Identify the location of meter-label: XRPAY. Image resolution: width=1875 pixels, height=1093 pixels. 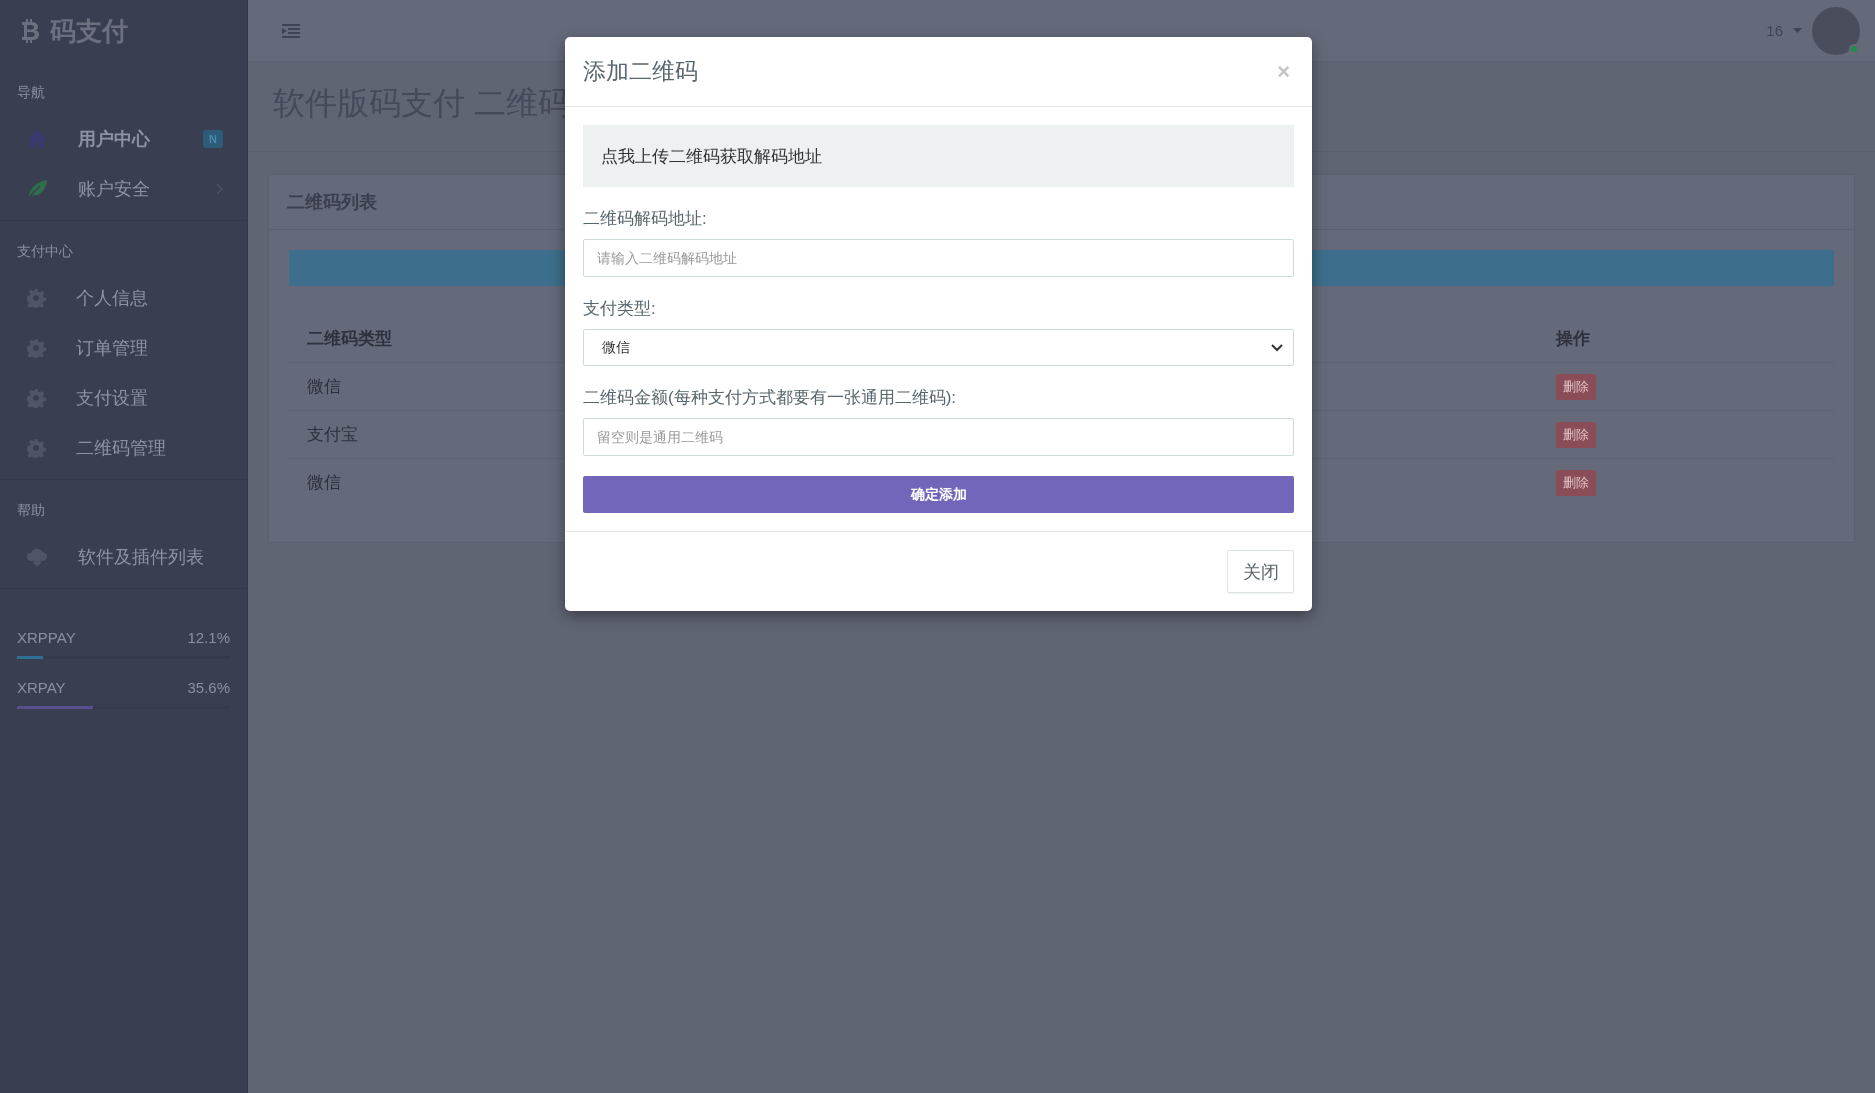
(41, 687).